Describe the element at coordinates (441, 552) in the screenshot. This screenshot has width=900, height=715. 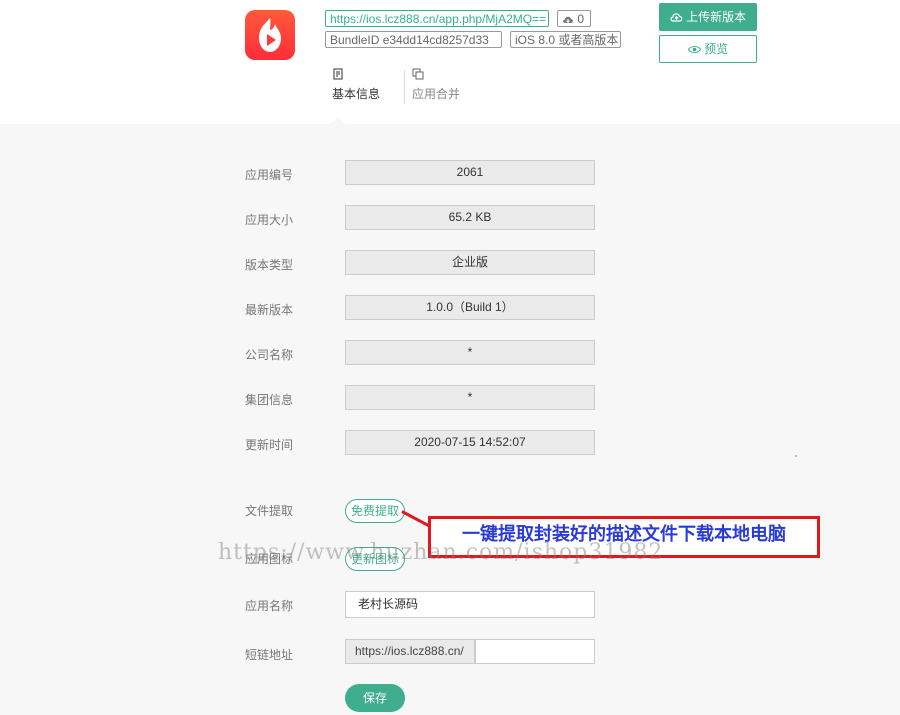
I see `watermark-text: https://www.huzhan.com/ishop31982` at that location.